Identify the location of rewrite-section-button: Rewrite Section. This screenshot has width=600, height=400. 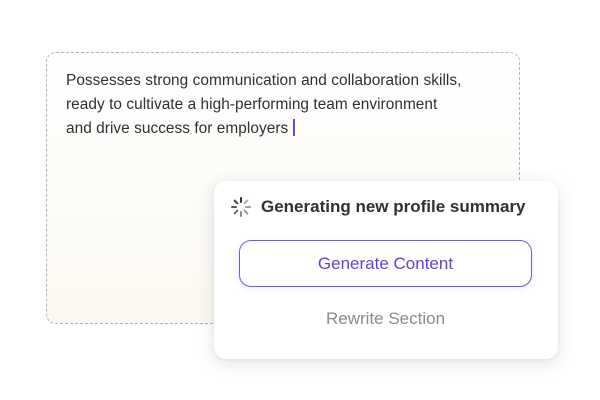
(385, 319).